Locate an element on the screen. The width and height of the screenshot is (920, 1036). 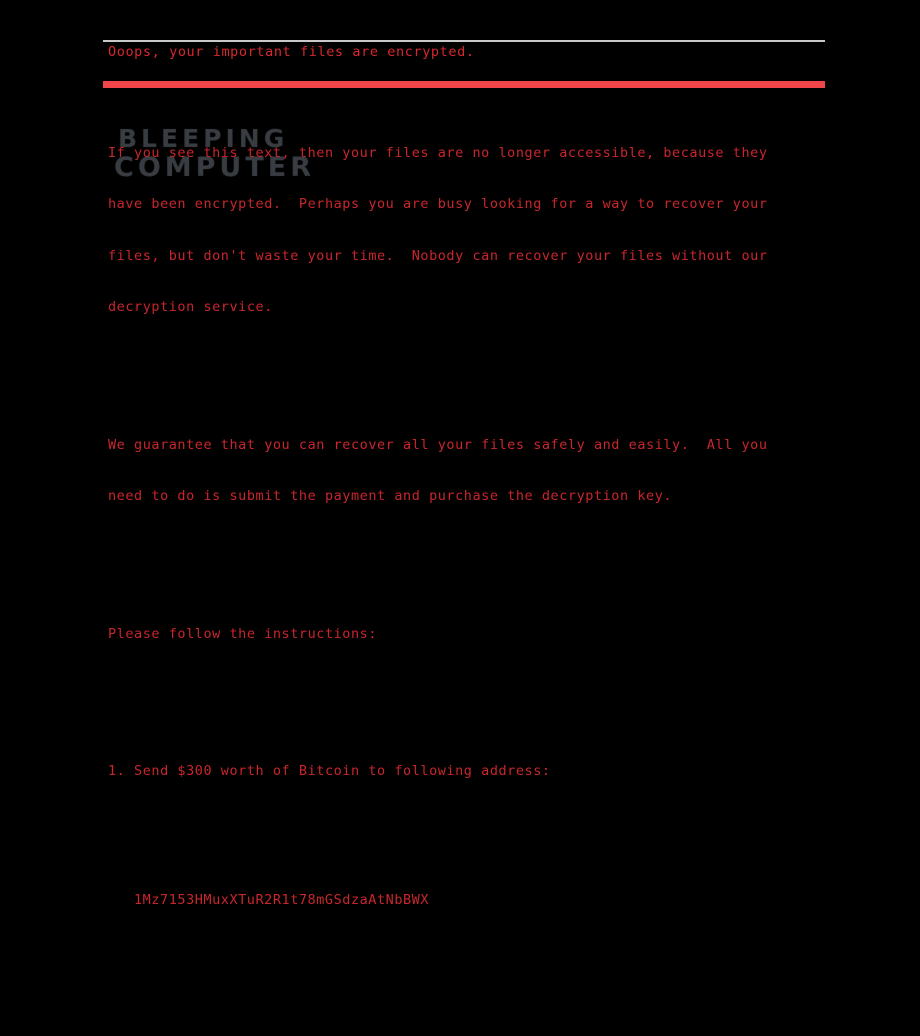
top-divider-rule is located at coordinates (464, 41).